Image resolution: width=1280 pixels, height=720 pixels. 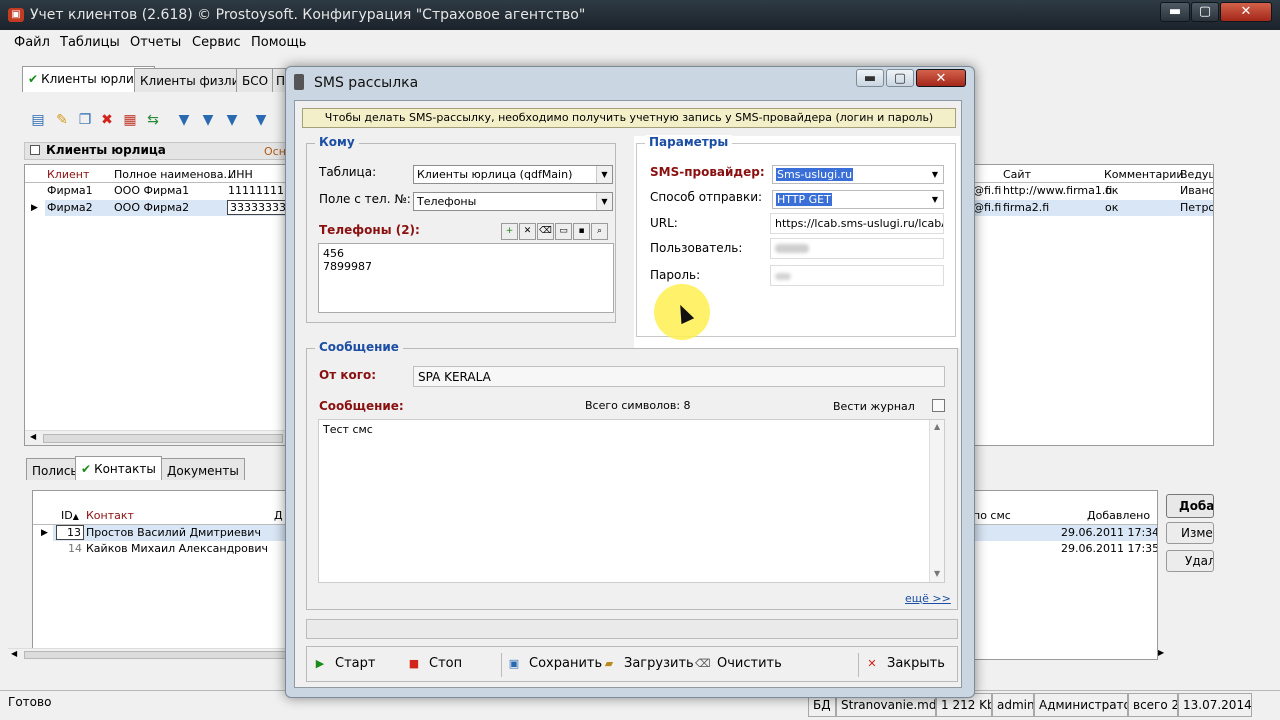 I want to click on cell-client: Фирма1, so click(x=70, y=190).